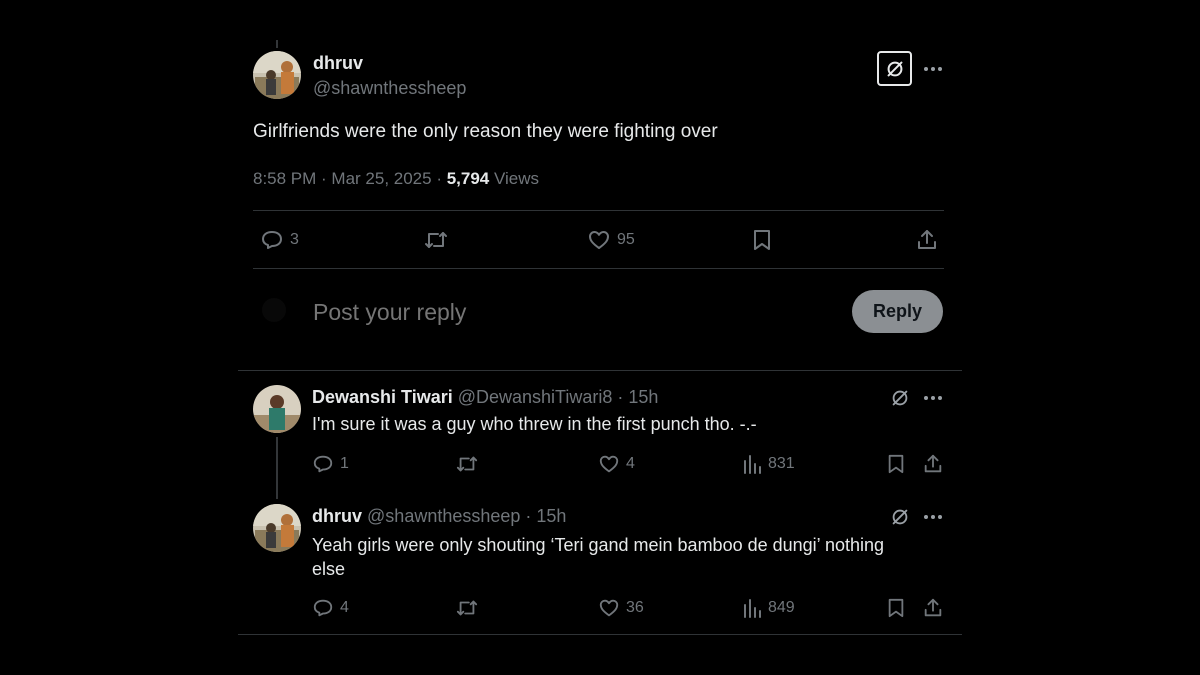 This screenshot has height=675, width=1200. Describe the element at coordinates (329, 569) in the screenshot. I see `reply-text-line: else` at that location.